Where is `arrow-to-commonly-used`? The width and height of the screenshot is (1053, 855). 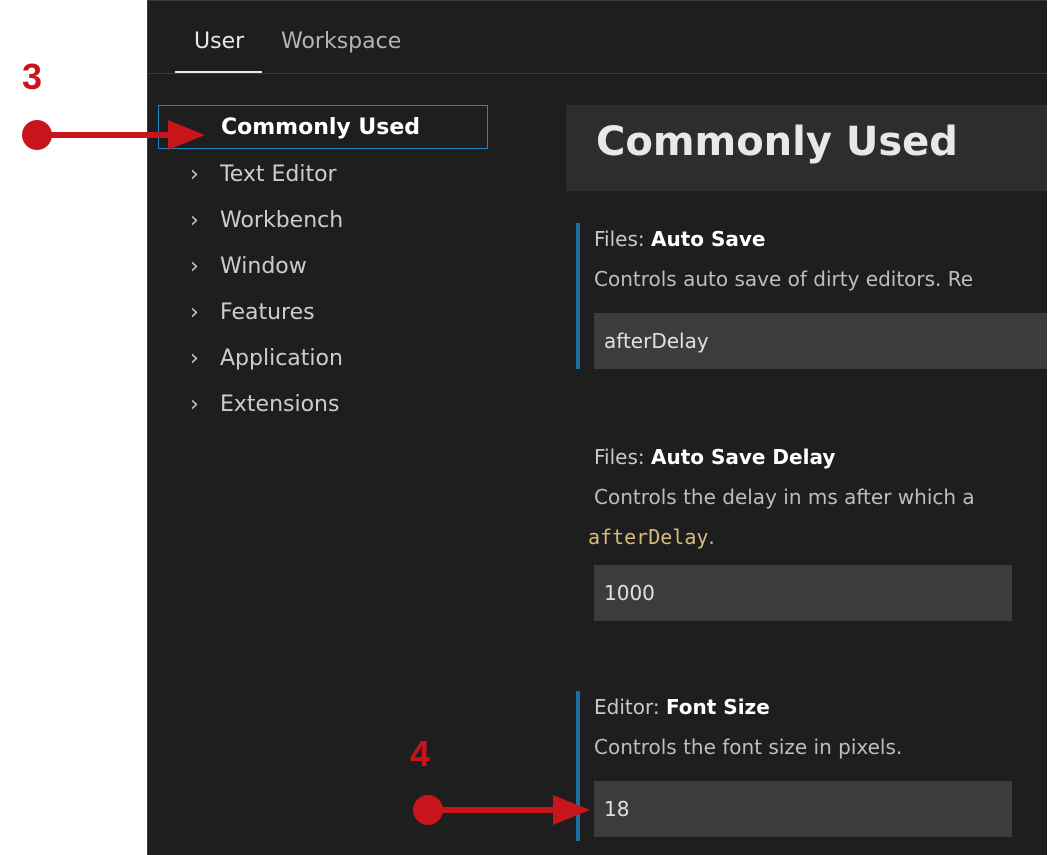 arrow-to-commonly-used is located at coordinates (113, 135).